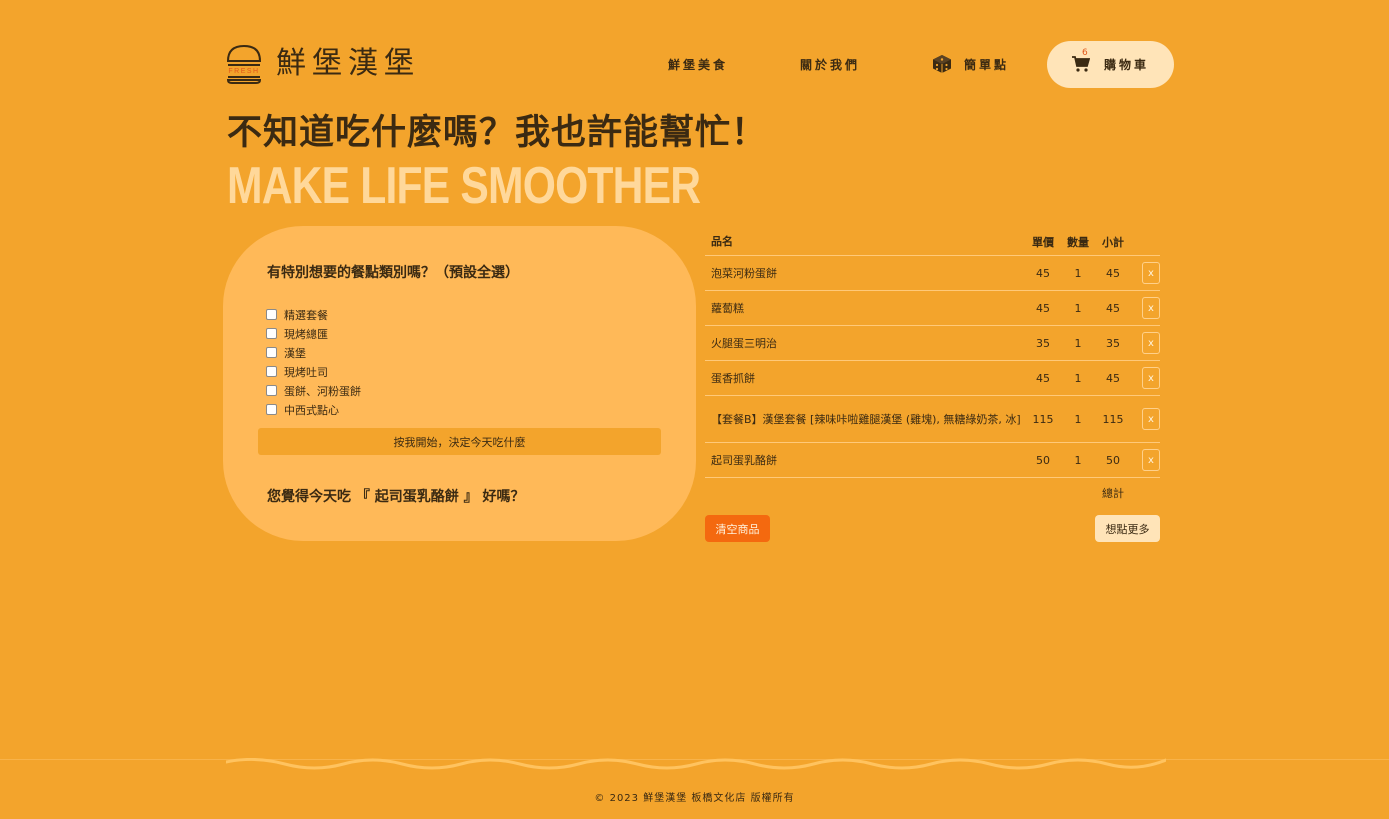  I want to click on item-price: 50, so click(1043, 460).